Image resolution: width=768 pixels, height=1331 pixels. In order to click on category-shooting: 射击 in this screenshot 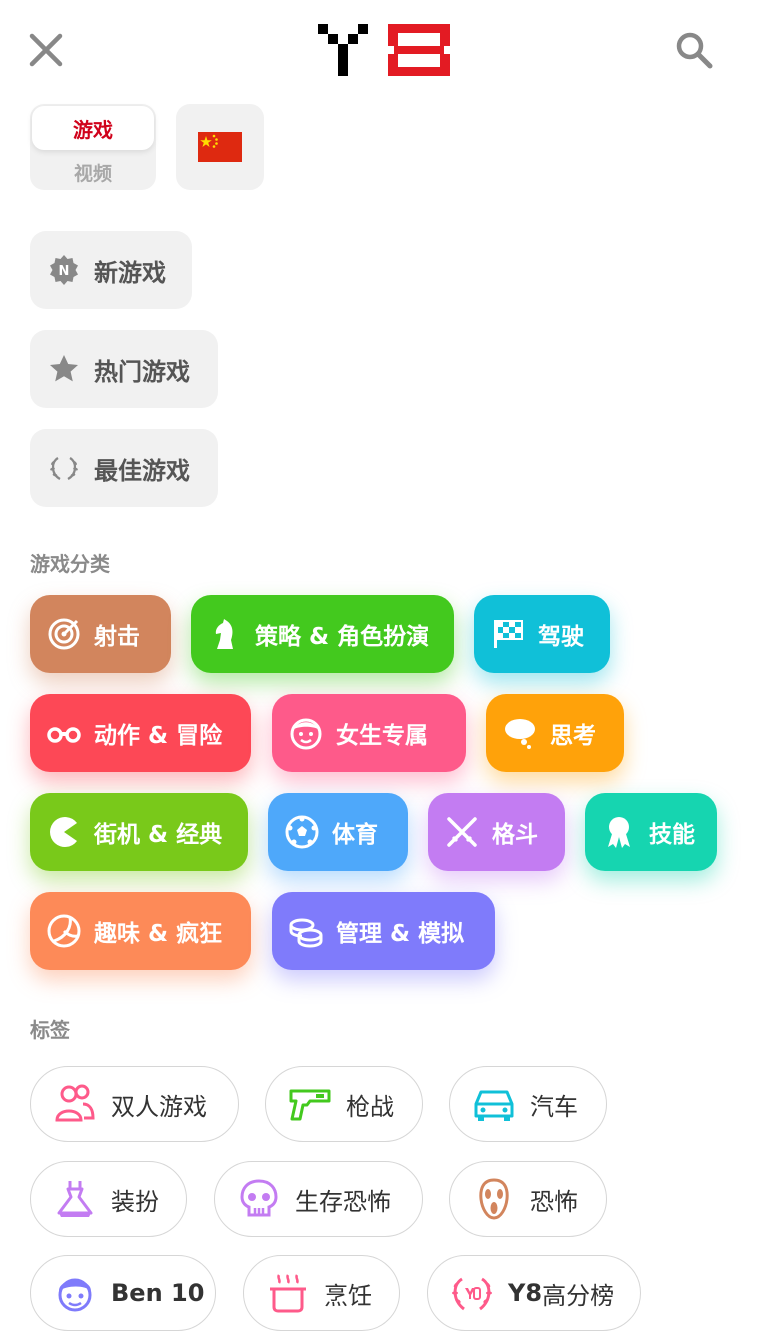, I will do `click(100, 634)`.